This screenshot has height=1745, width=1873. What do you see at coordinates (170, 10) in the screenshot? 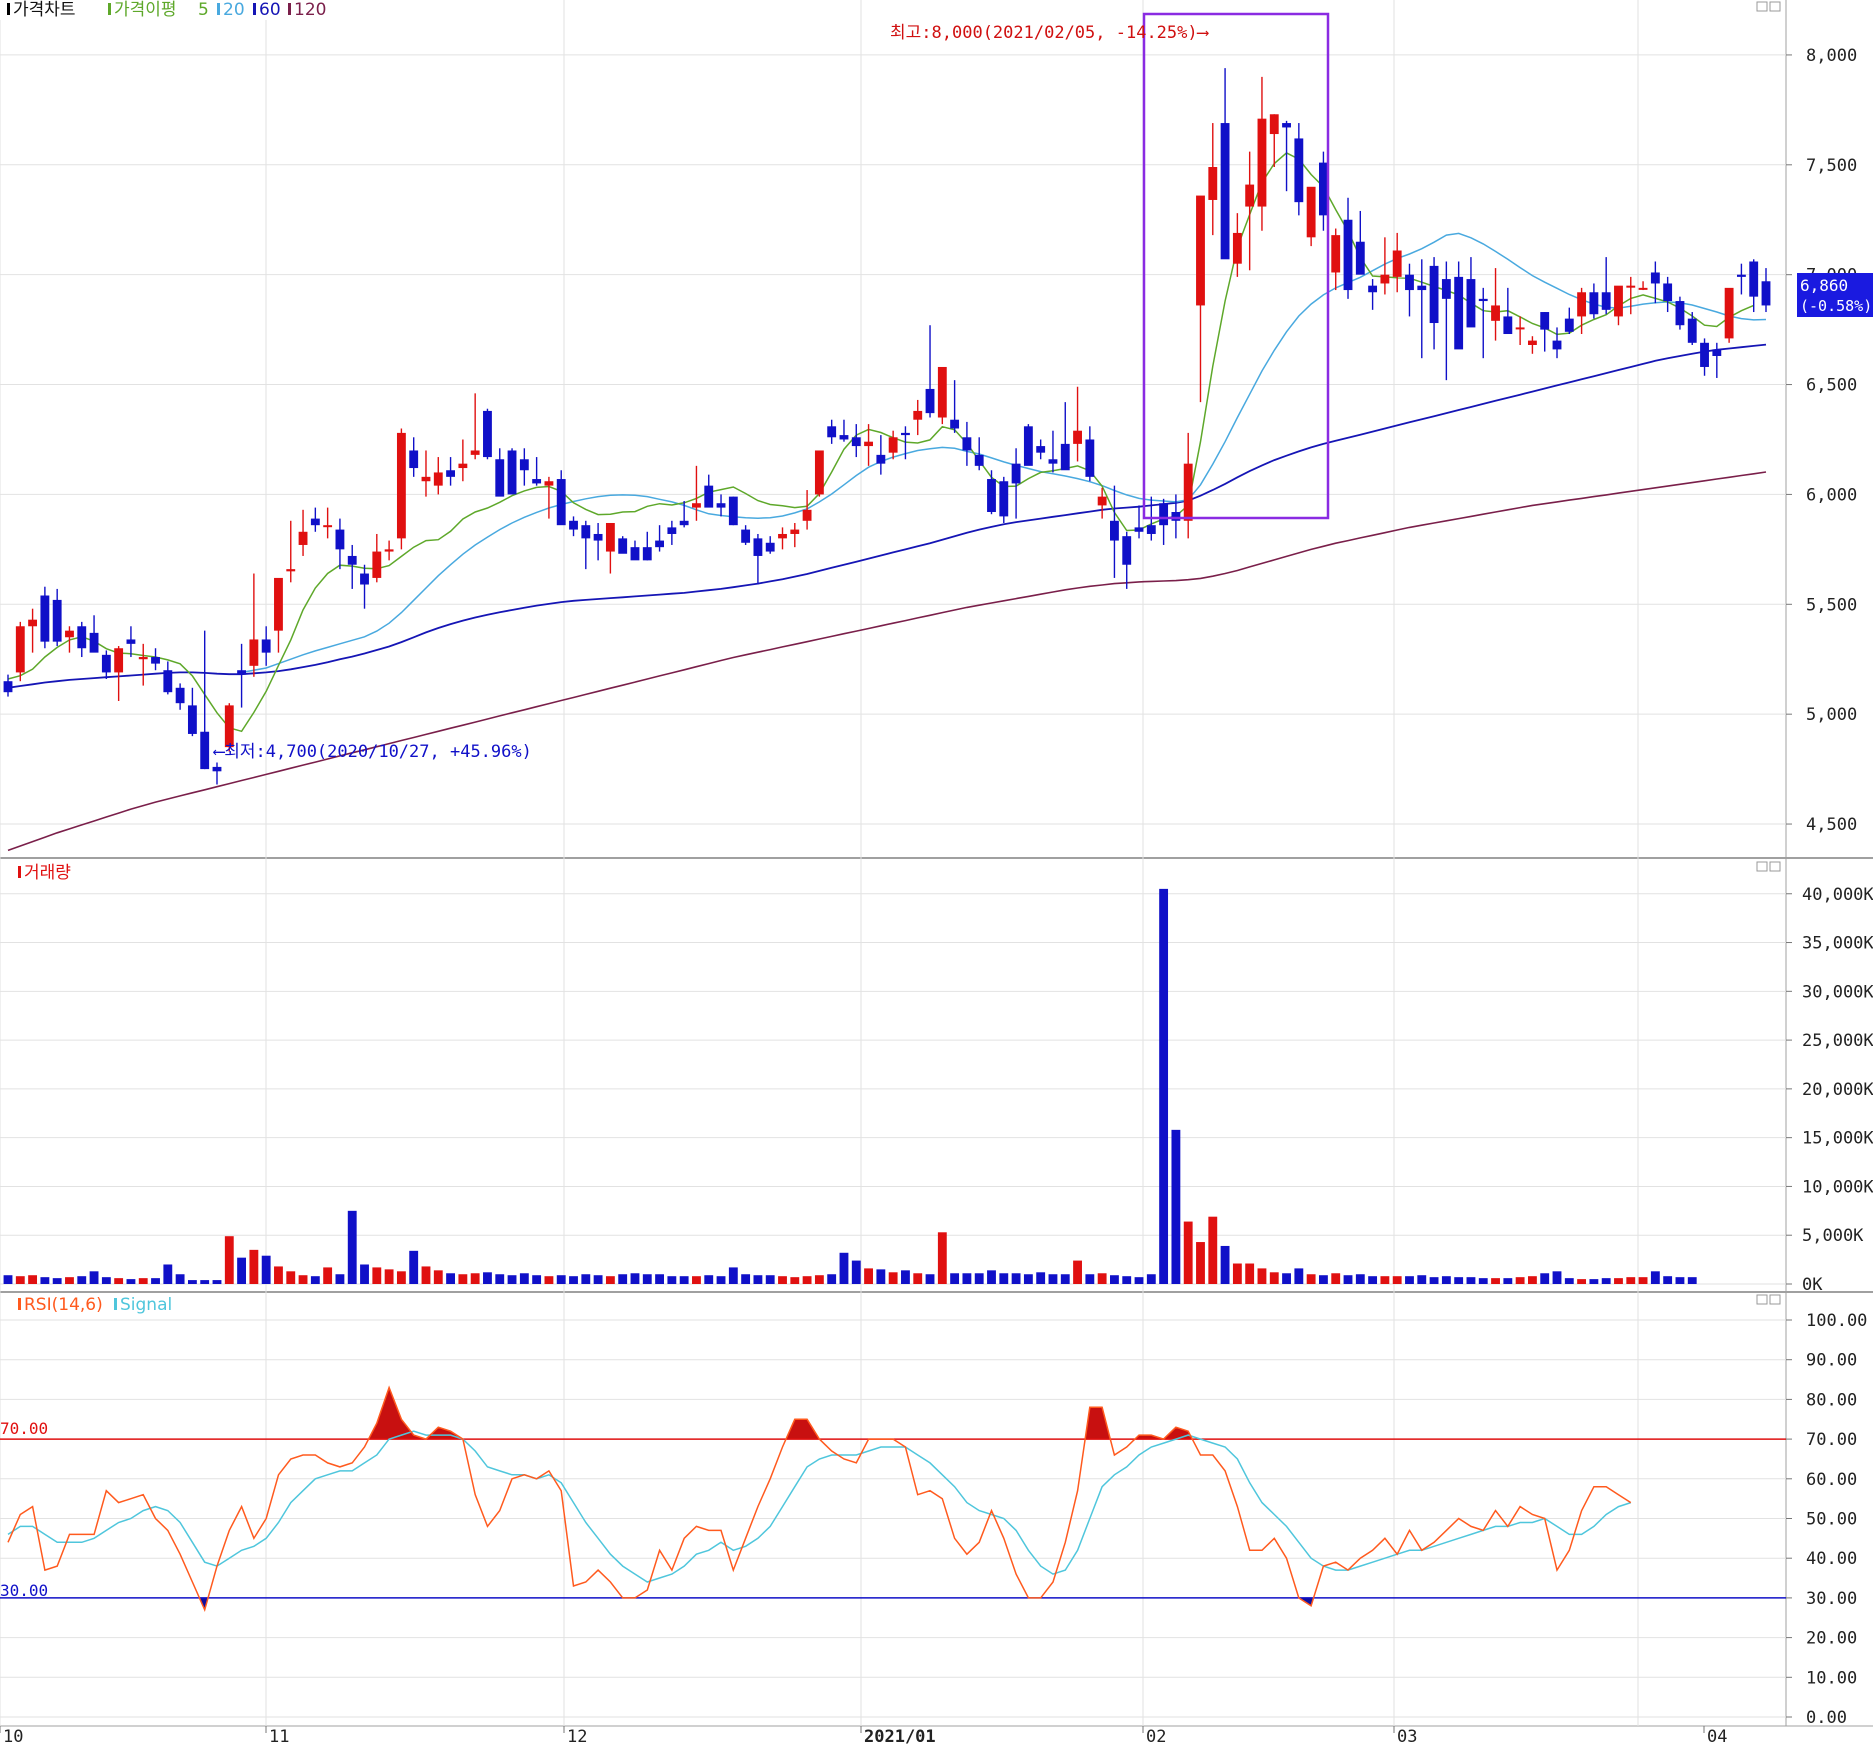
I see `price-legend: 가격차트 가격이평 5 20 60 120` at bounding box center [170, 10].